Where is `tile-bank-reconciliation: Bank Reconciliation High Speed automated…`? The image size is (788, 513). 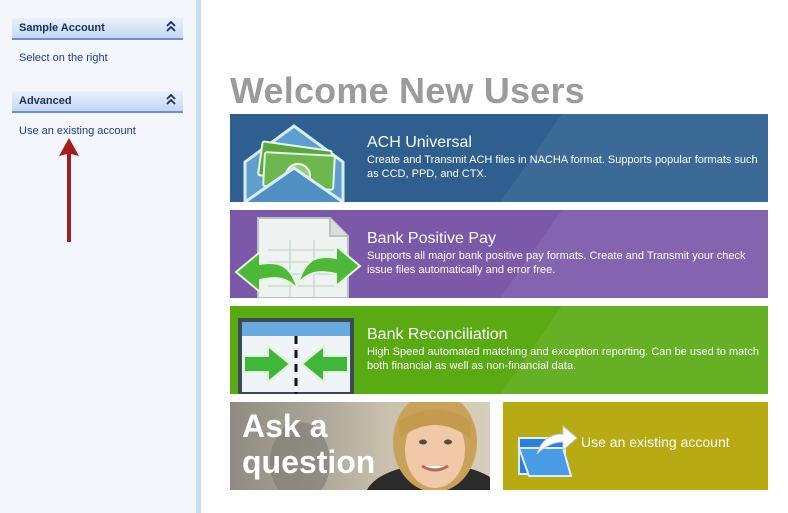
tile-bank-reconciliation: Bank Reconciliation High Speed automated… is located at coordinates (499, 350).